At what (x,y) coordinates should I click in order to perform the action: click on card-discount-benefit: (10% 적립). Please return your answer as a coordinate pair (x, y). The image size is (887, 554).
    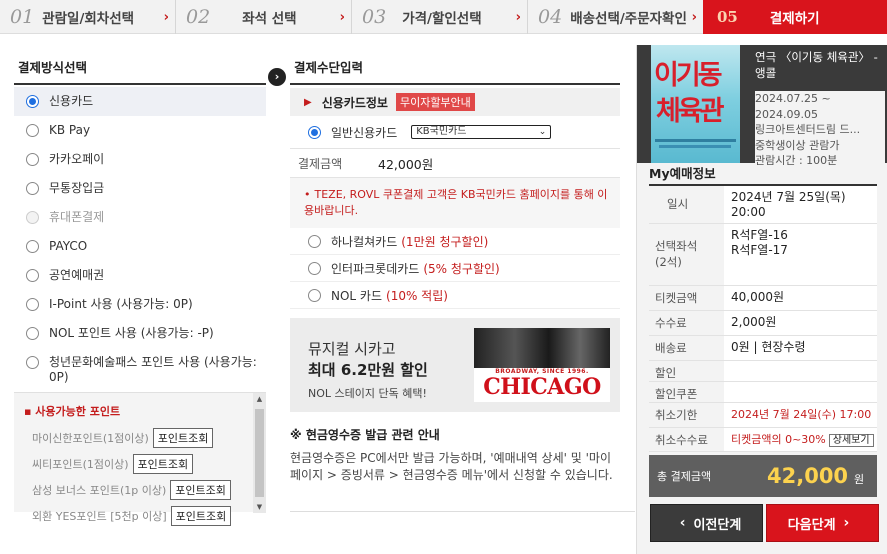
    Looking at the image, I should click on (417, 295).